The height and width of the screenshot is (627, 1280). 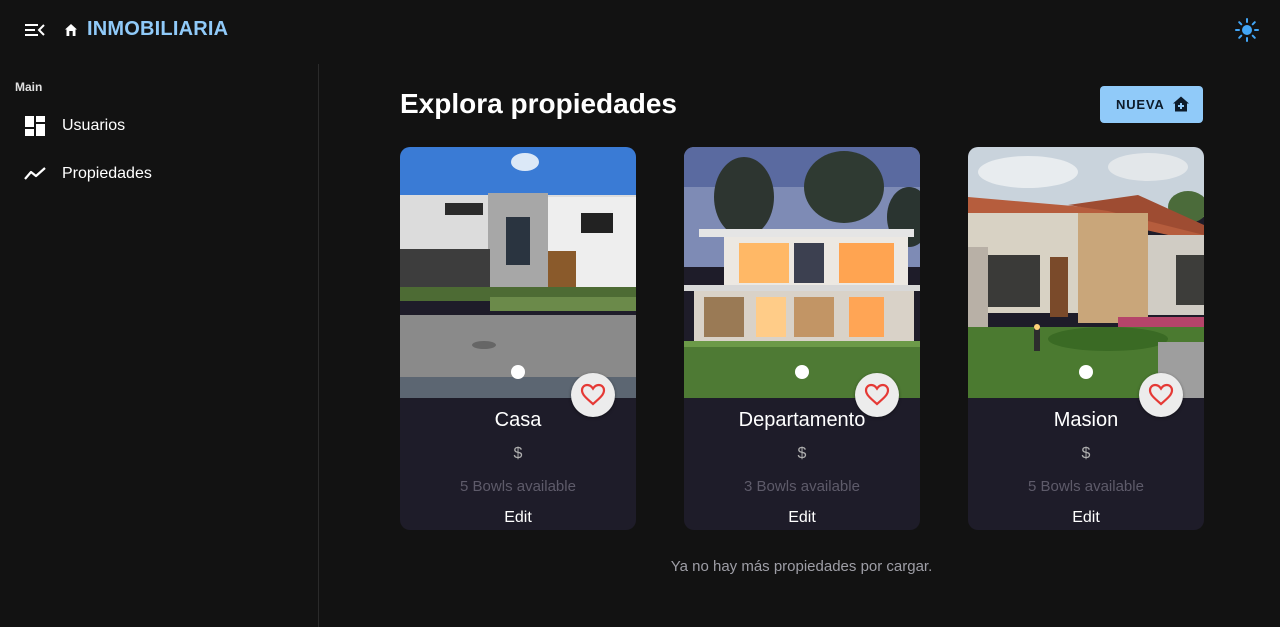 I want to click on sidebar-section-title: Main, so click(x=29, y=87).